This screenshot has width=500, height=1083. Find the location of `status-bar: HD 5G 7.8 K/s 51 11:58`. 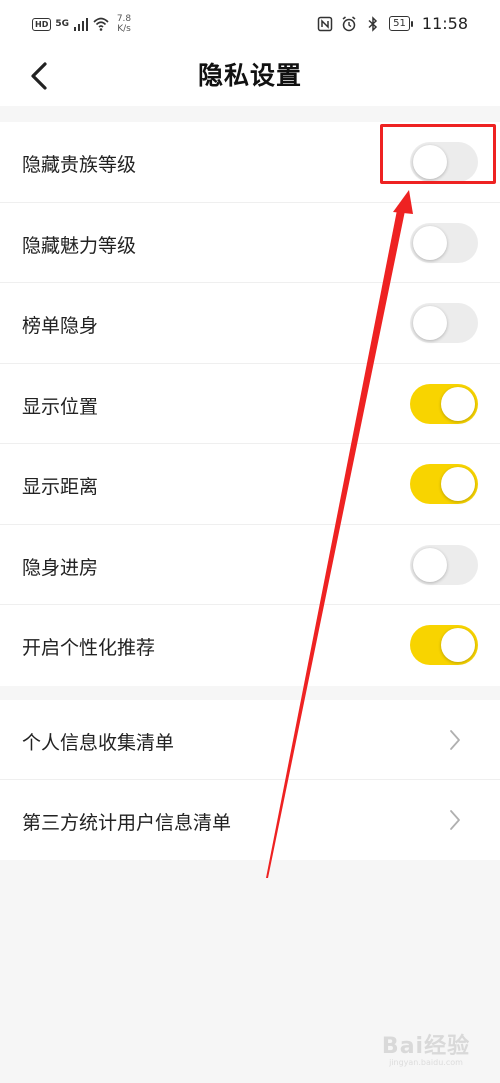

status-bar: HD 5G 7.8 K/s 51 11:58 is located at coordinates (250, 25).